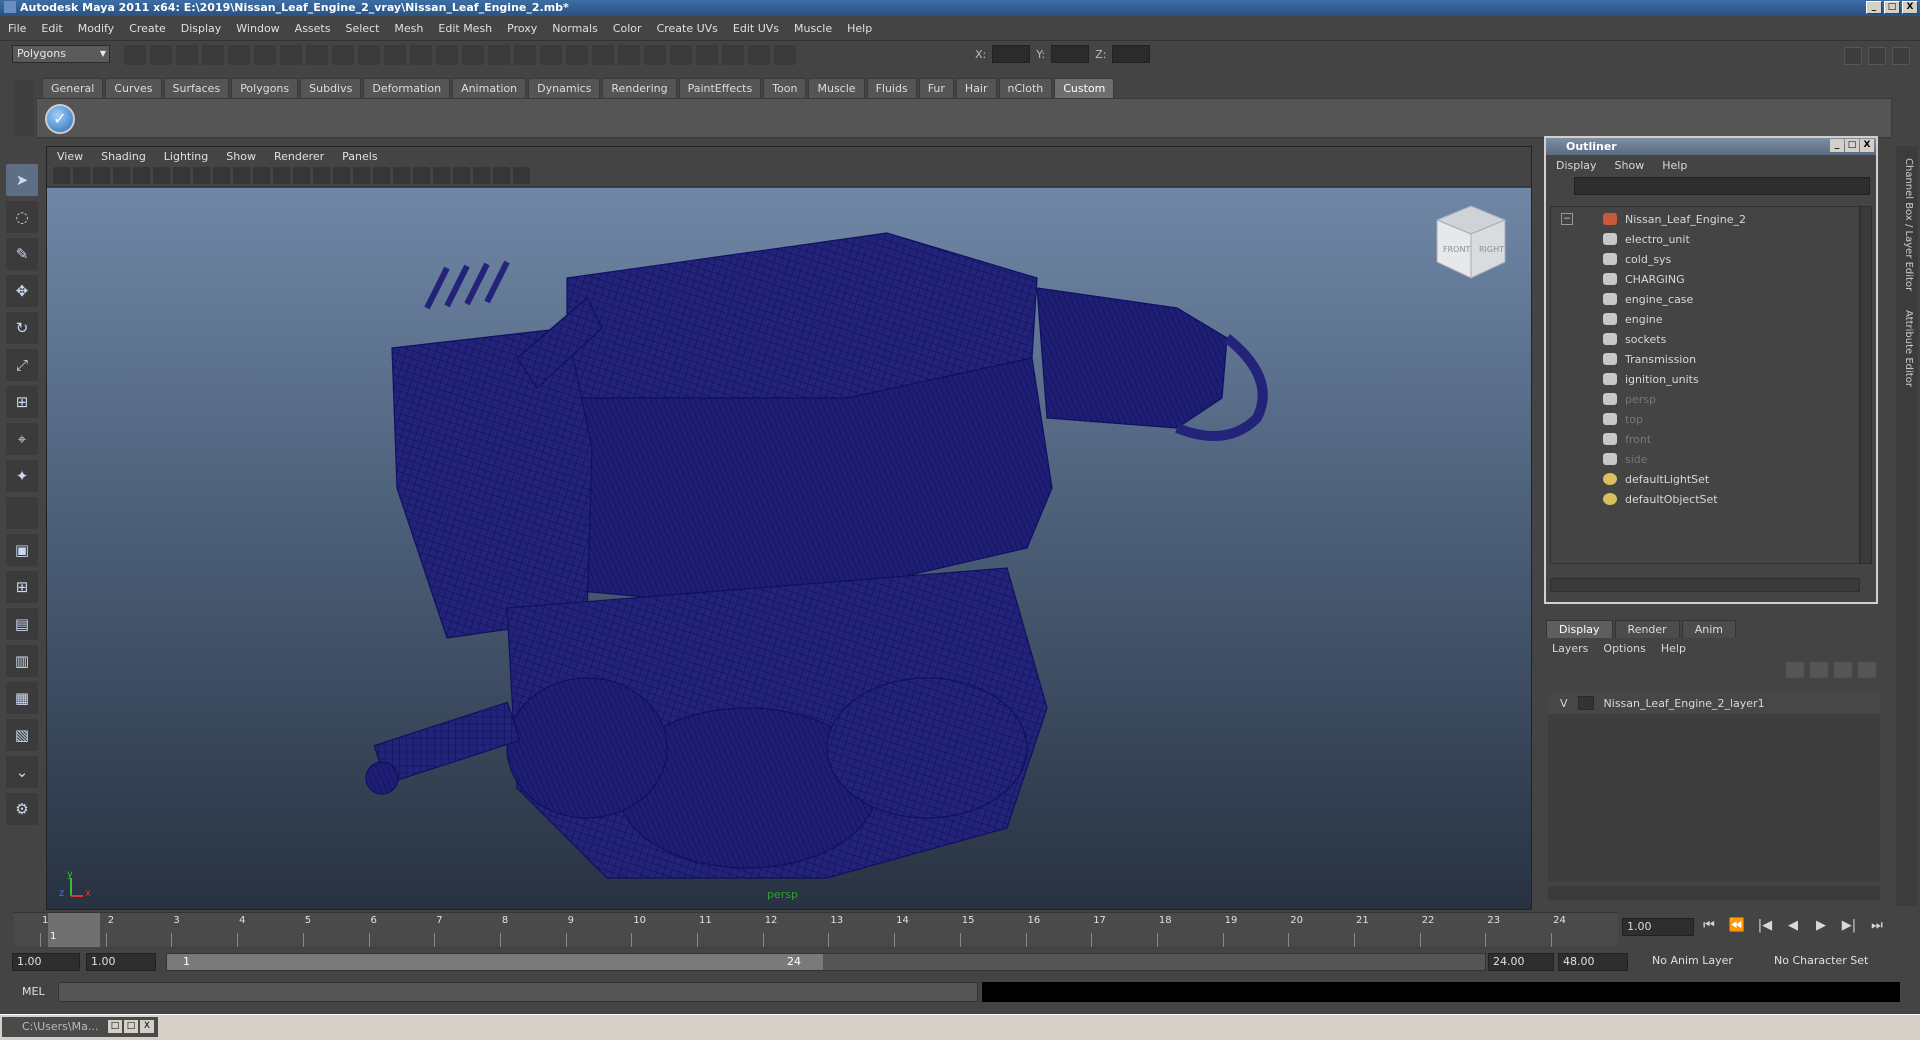 The height and width of the screenshot is (1040, 1920). Describe the element at coordinates (186, 156) in the screenshot. I see `viewport-menu-lighting: Lighting` at that location.